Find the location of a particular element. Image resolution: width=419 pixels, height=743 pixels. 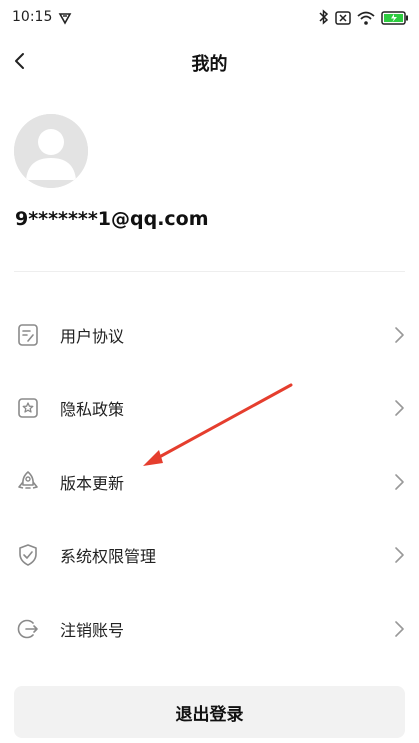

status-bar: 10:15 is located at coordinates (209, 18).